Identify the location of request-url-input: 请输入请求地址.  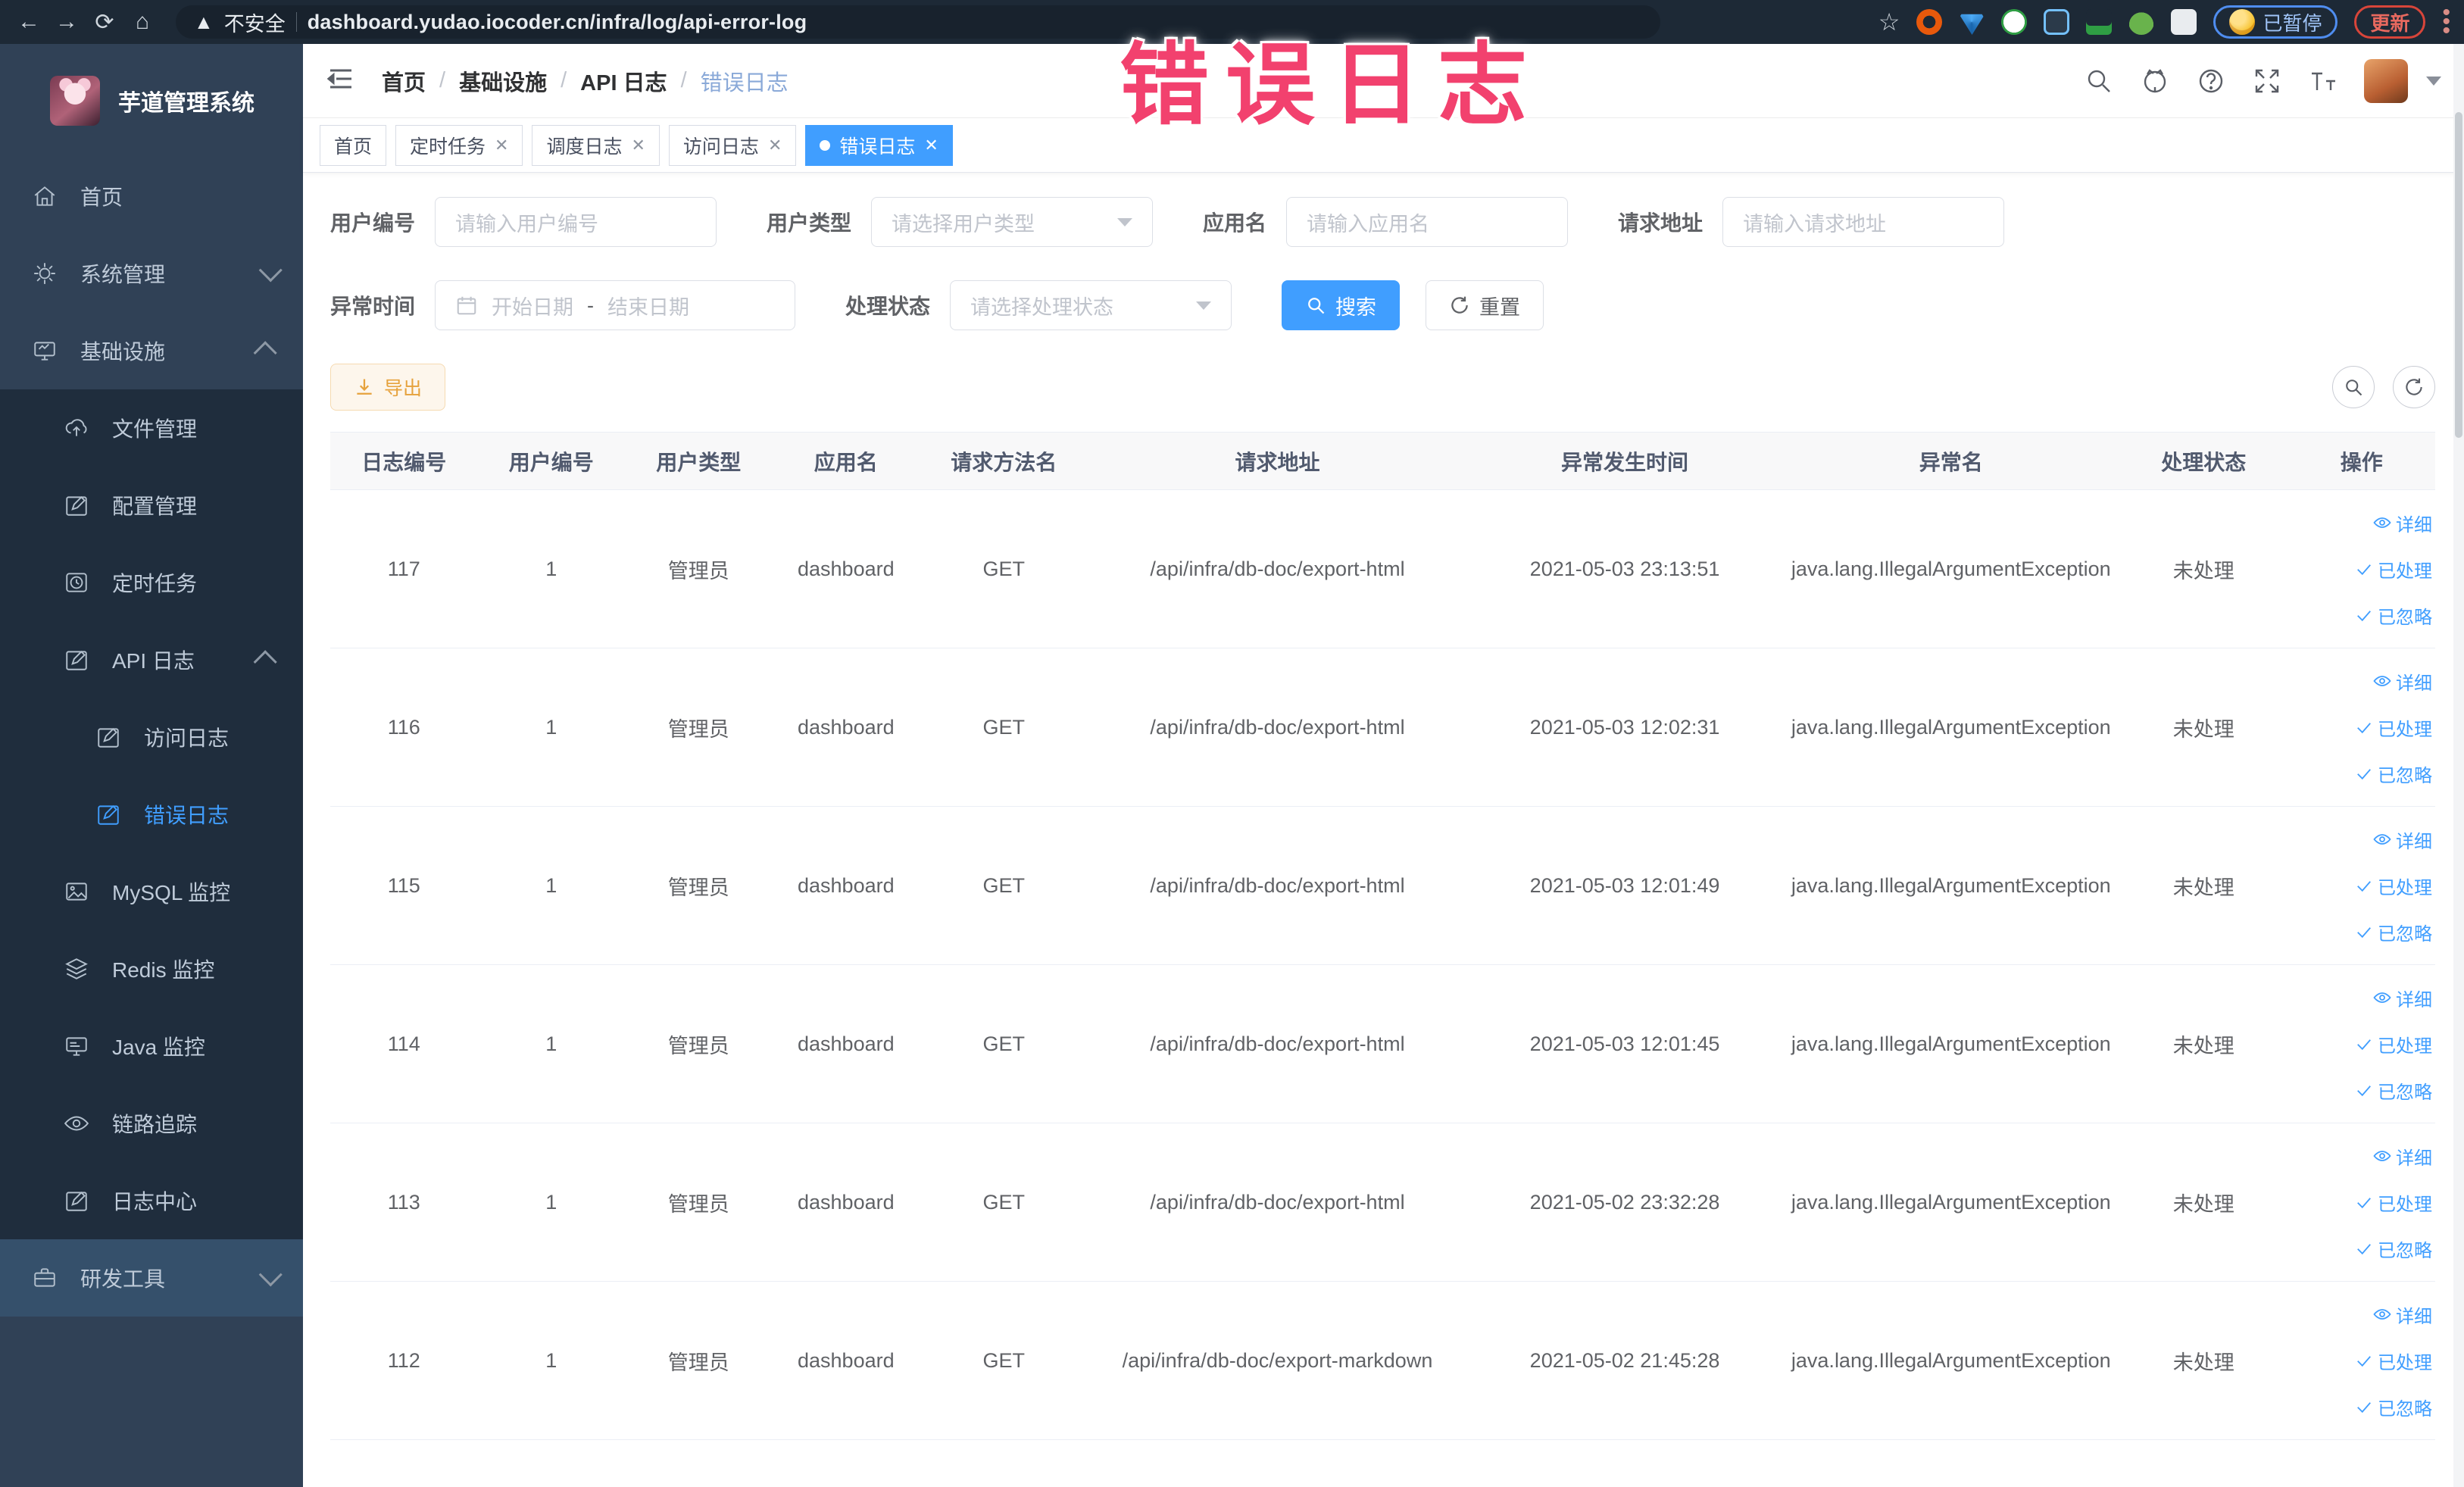
(1863, 222).